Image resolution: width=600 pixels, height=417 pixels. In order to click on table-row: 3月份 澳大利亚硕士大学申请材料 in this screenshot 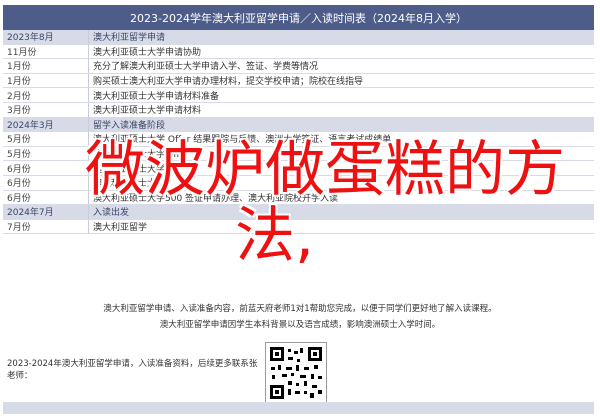, I will do `click(298, 110)`.